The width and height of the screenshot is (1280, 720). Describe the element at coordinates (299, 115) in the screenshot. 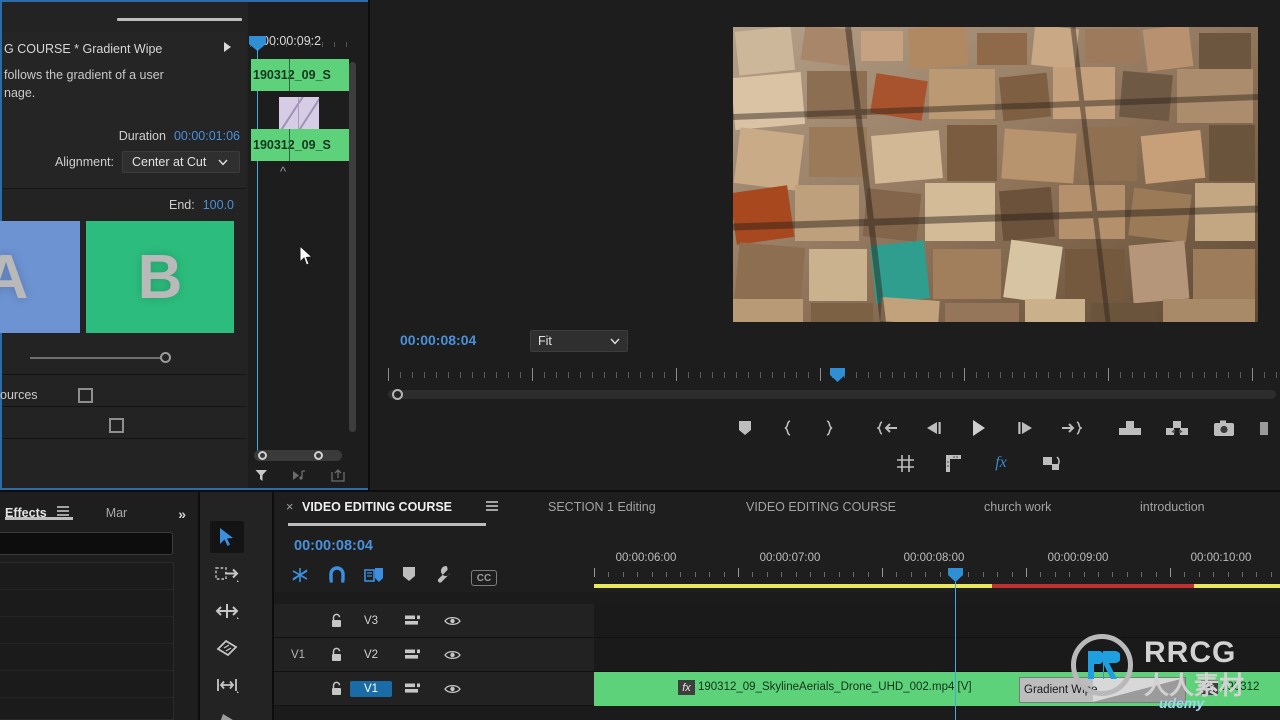

I see `mini-transition-block` at that location.